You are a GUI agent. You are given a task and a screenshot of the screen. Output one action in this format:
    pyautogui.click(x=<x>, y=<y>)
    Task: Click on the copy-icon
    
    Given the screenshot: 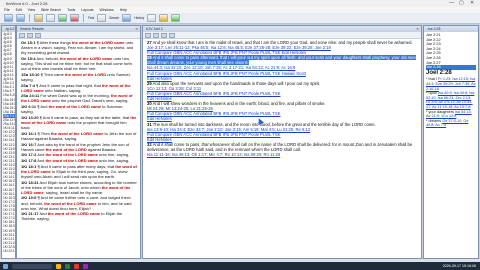 What is the action you would take?
    pyautogui.click(x=22, y=35)
    